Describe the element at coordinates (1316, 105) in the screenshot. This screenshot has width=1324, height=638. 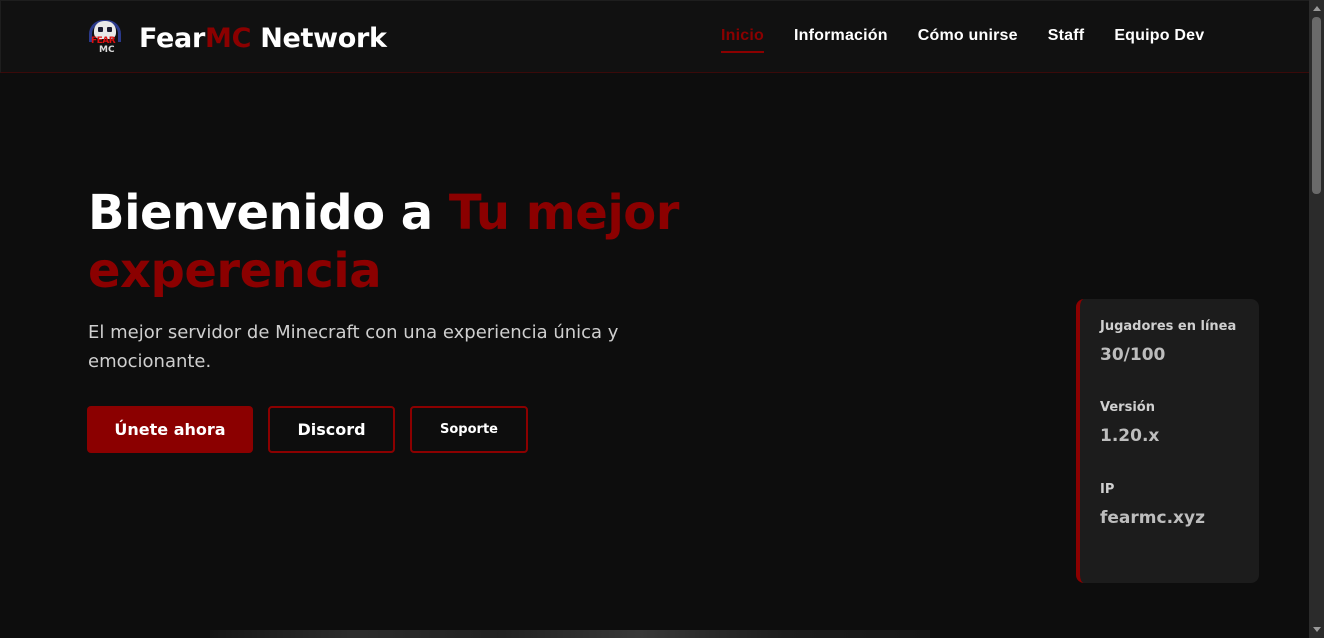
I see `scrollbar-thumb` at that location.